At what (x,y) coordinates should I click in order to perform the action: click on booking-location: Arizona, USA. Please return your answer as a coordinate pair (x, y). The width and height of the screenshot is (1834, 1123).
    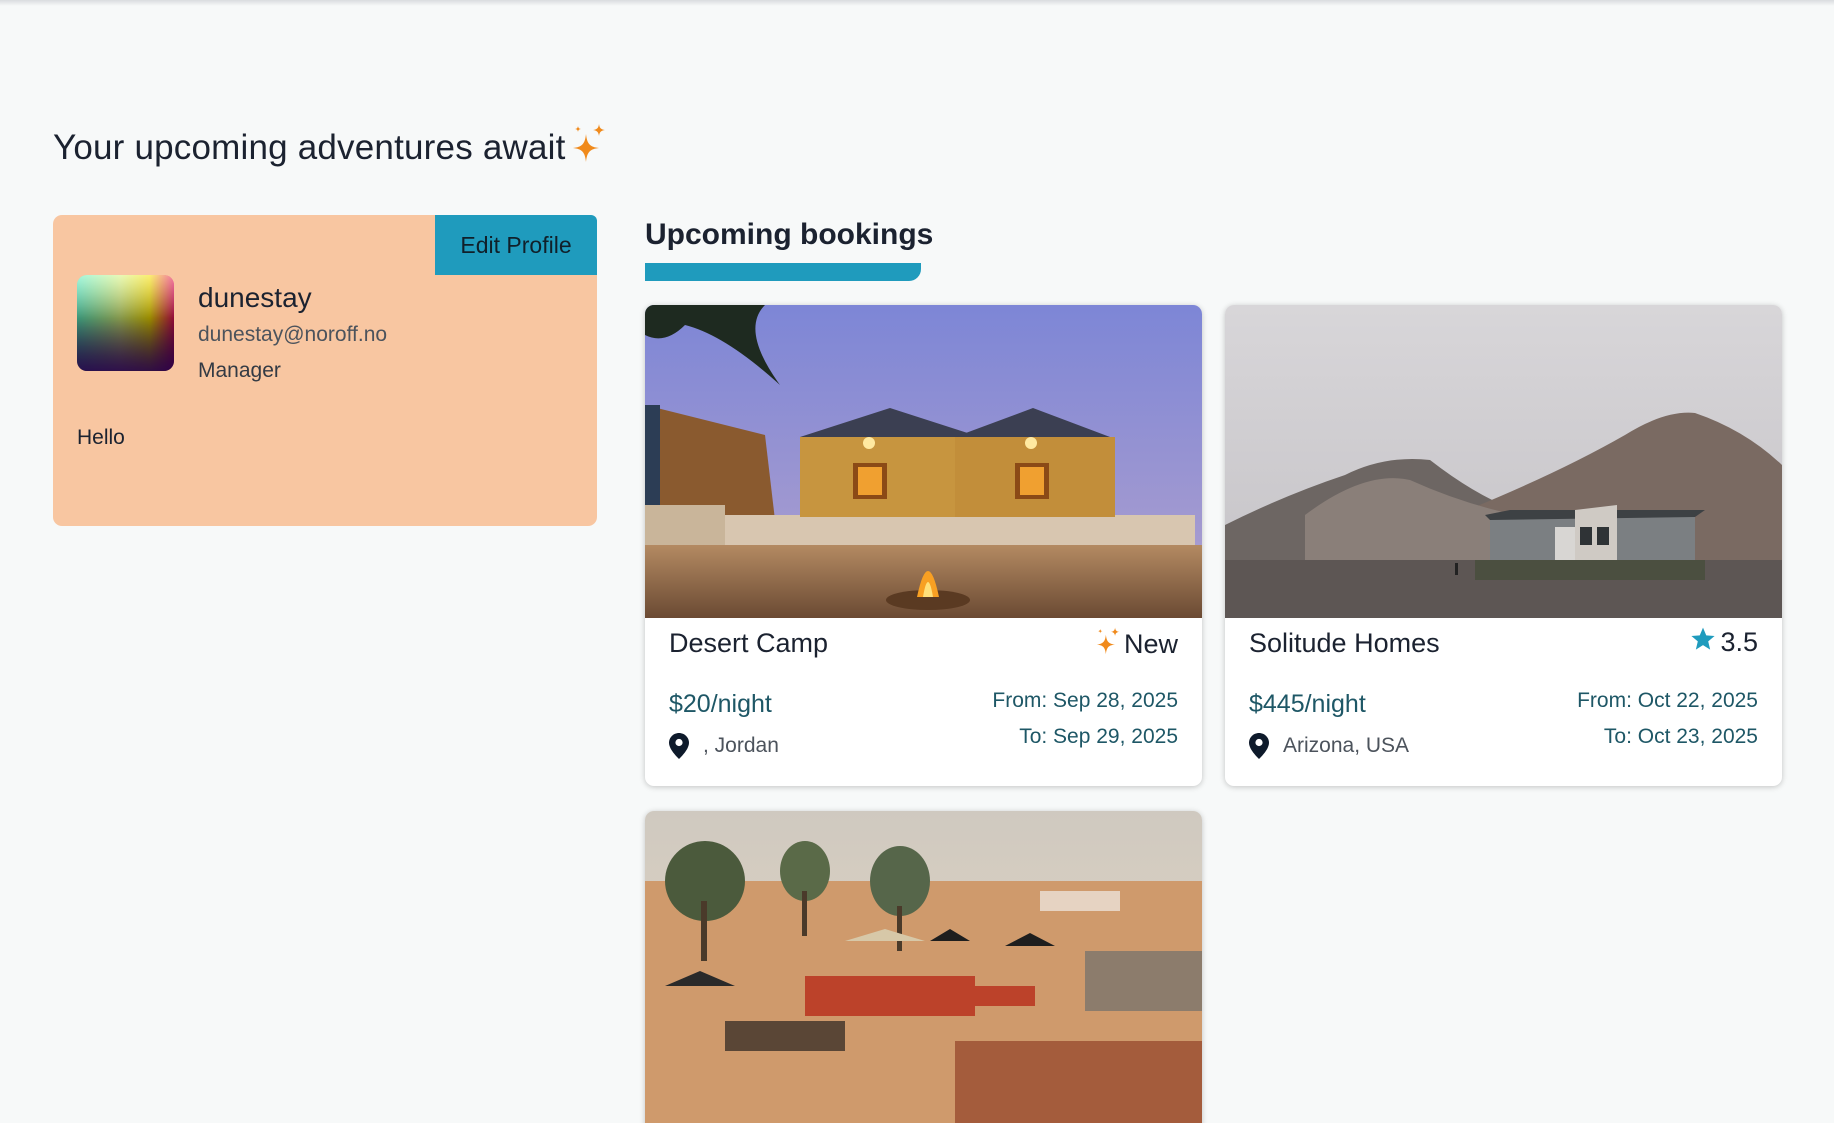
    Looking at the image, I should click on (1329, 746).